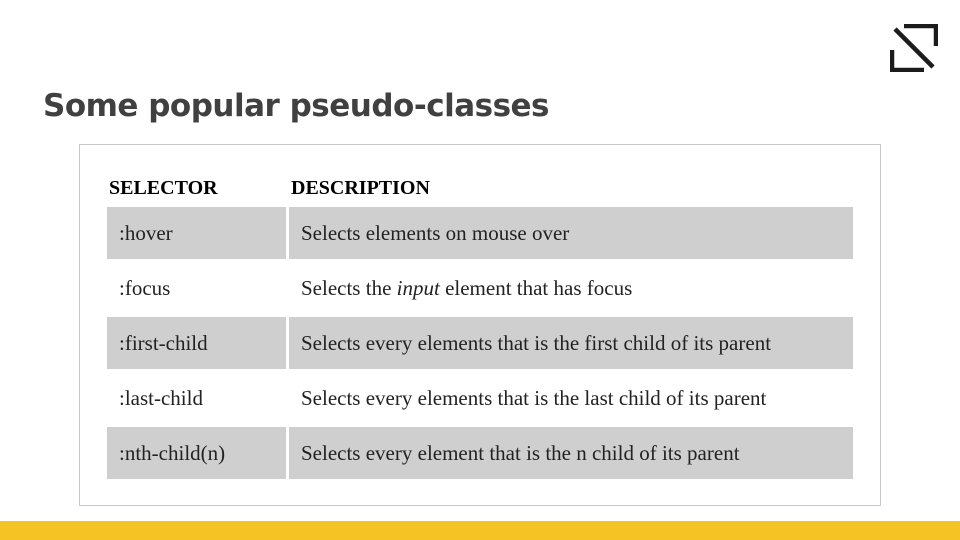 This screenshot has height=540, width=960. What do you see at coordinates (196, 343) in the screenshot?
I see `selector-cell: :first-child` at bounding box center [196, 343].